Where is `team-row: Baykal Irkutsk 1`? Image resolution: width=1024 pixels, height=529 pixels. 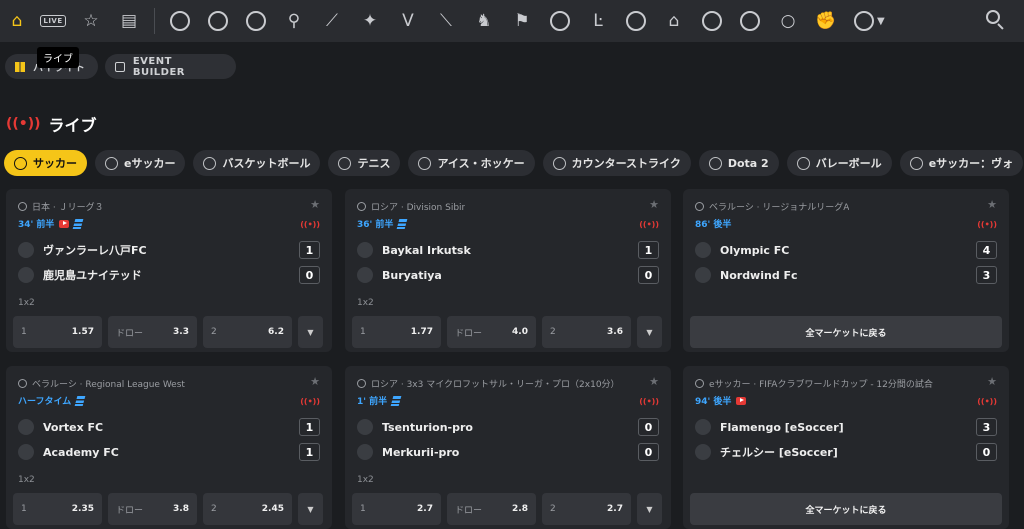 team-row: Baykal Irkutsk 1 is located at coordinates (508, 250).